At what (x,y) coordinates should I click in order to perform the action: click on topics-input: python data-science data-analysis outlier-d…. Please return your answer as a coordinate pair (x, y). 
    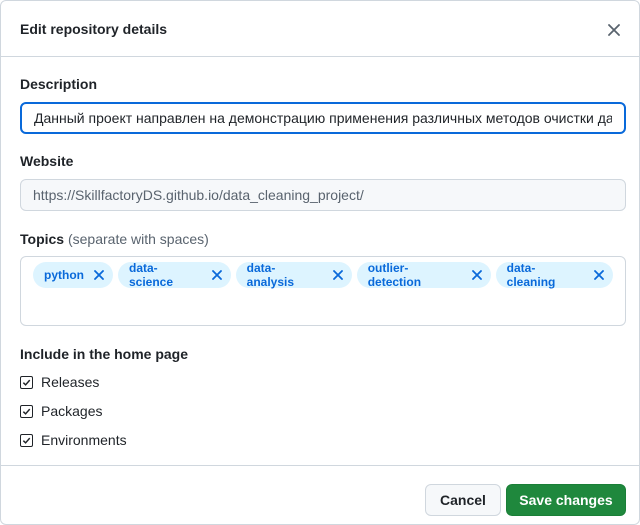
    Looking at the image, I should click on (323, 291).